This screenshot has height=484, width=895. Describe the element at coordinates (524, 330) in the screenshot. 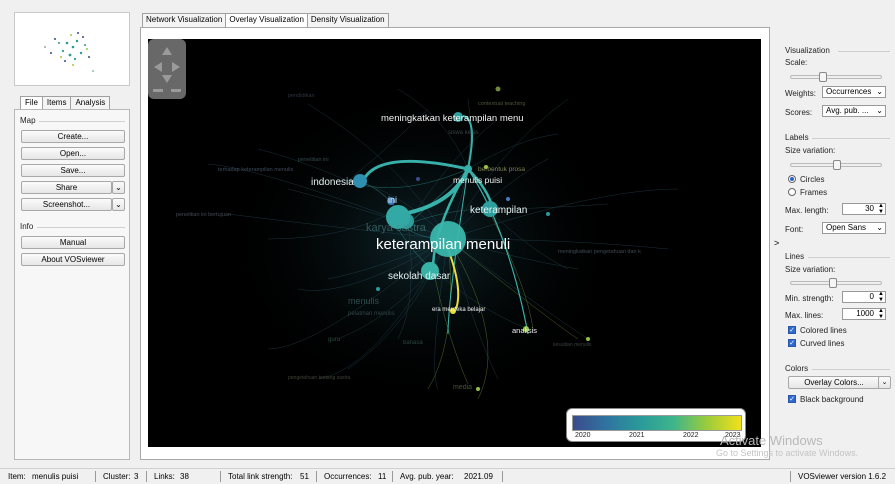

I see `label-analisis: analisis` at that location.